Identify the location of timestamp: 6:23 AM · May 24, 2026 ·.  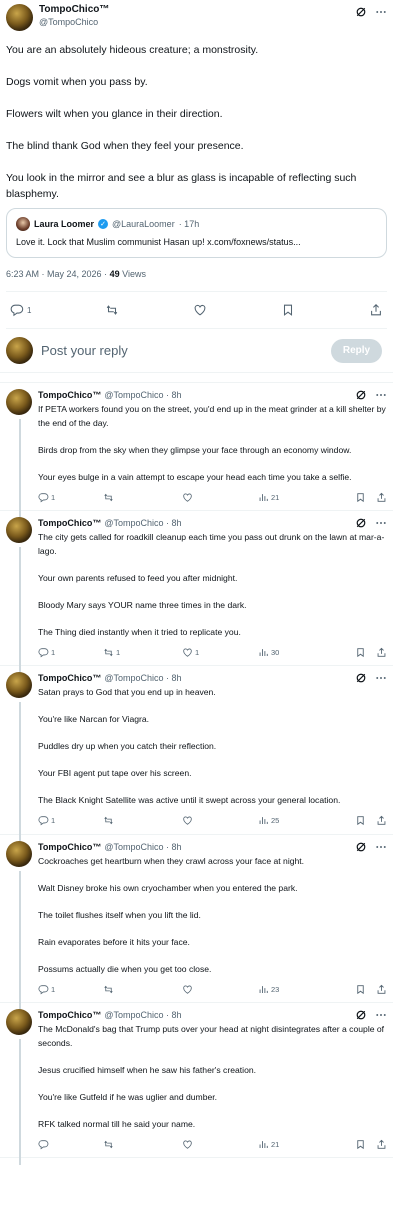
(56, 274).